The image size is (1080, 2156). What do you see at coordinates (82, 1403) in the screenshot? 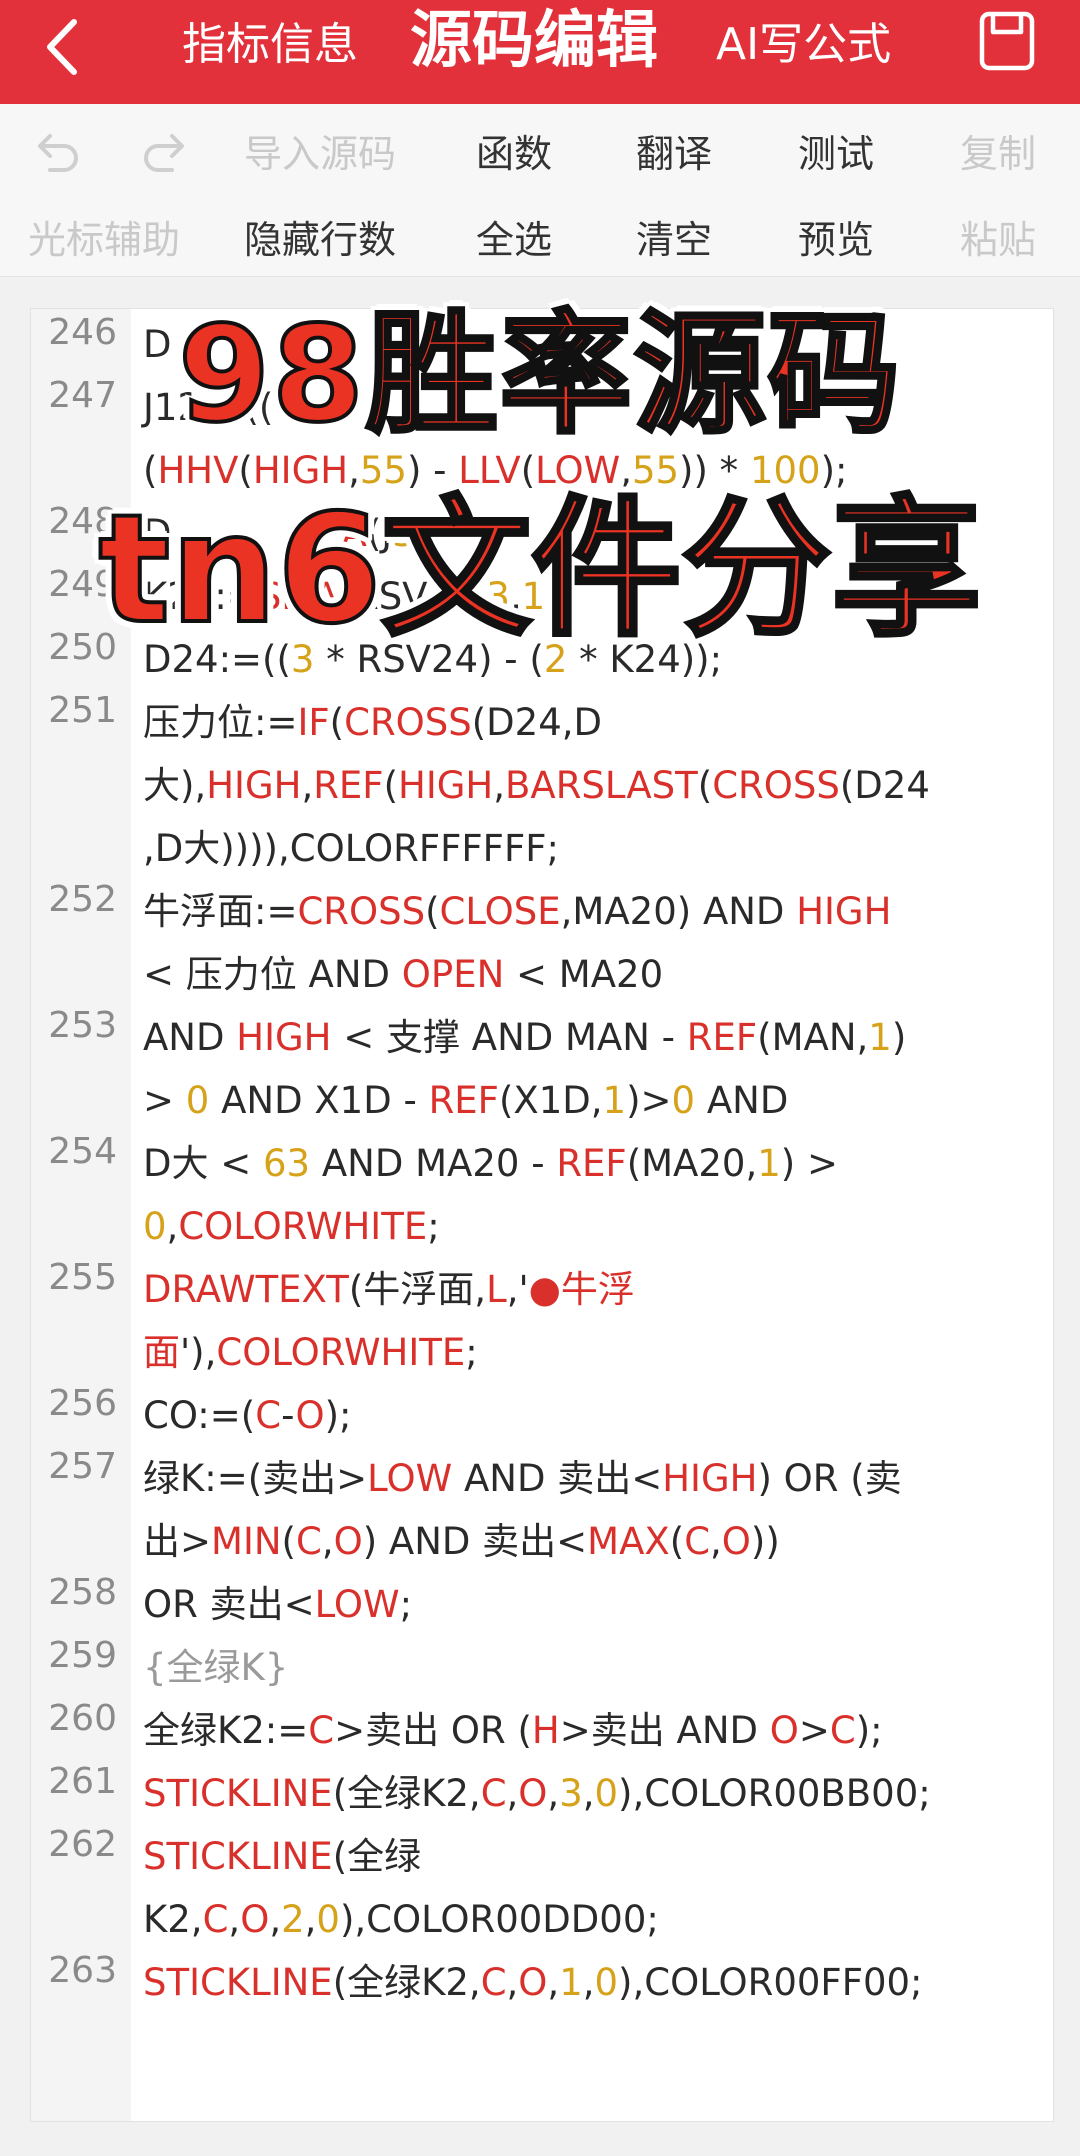
I see `line-number: 256` at bounding box center [82, 1403].